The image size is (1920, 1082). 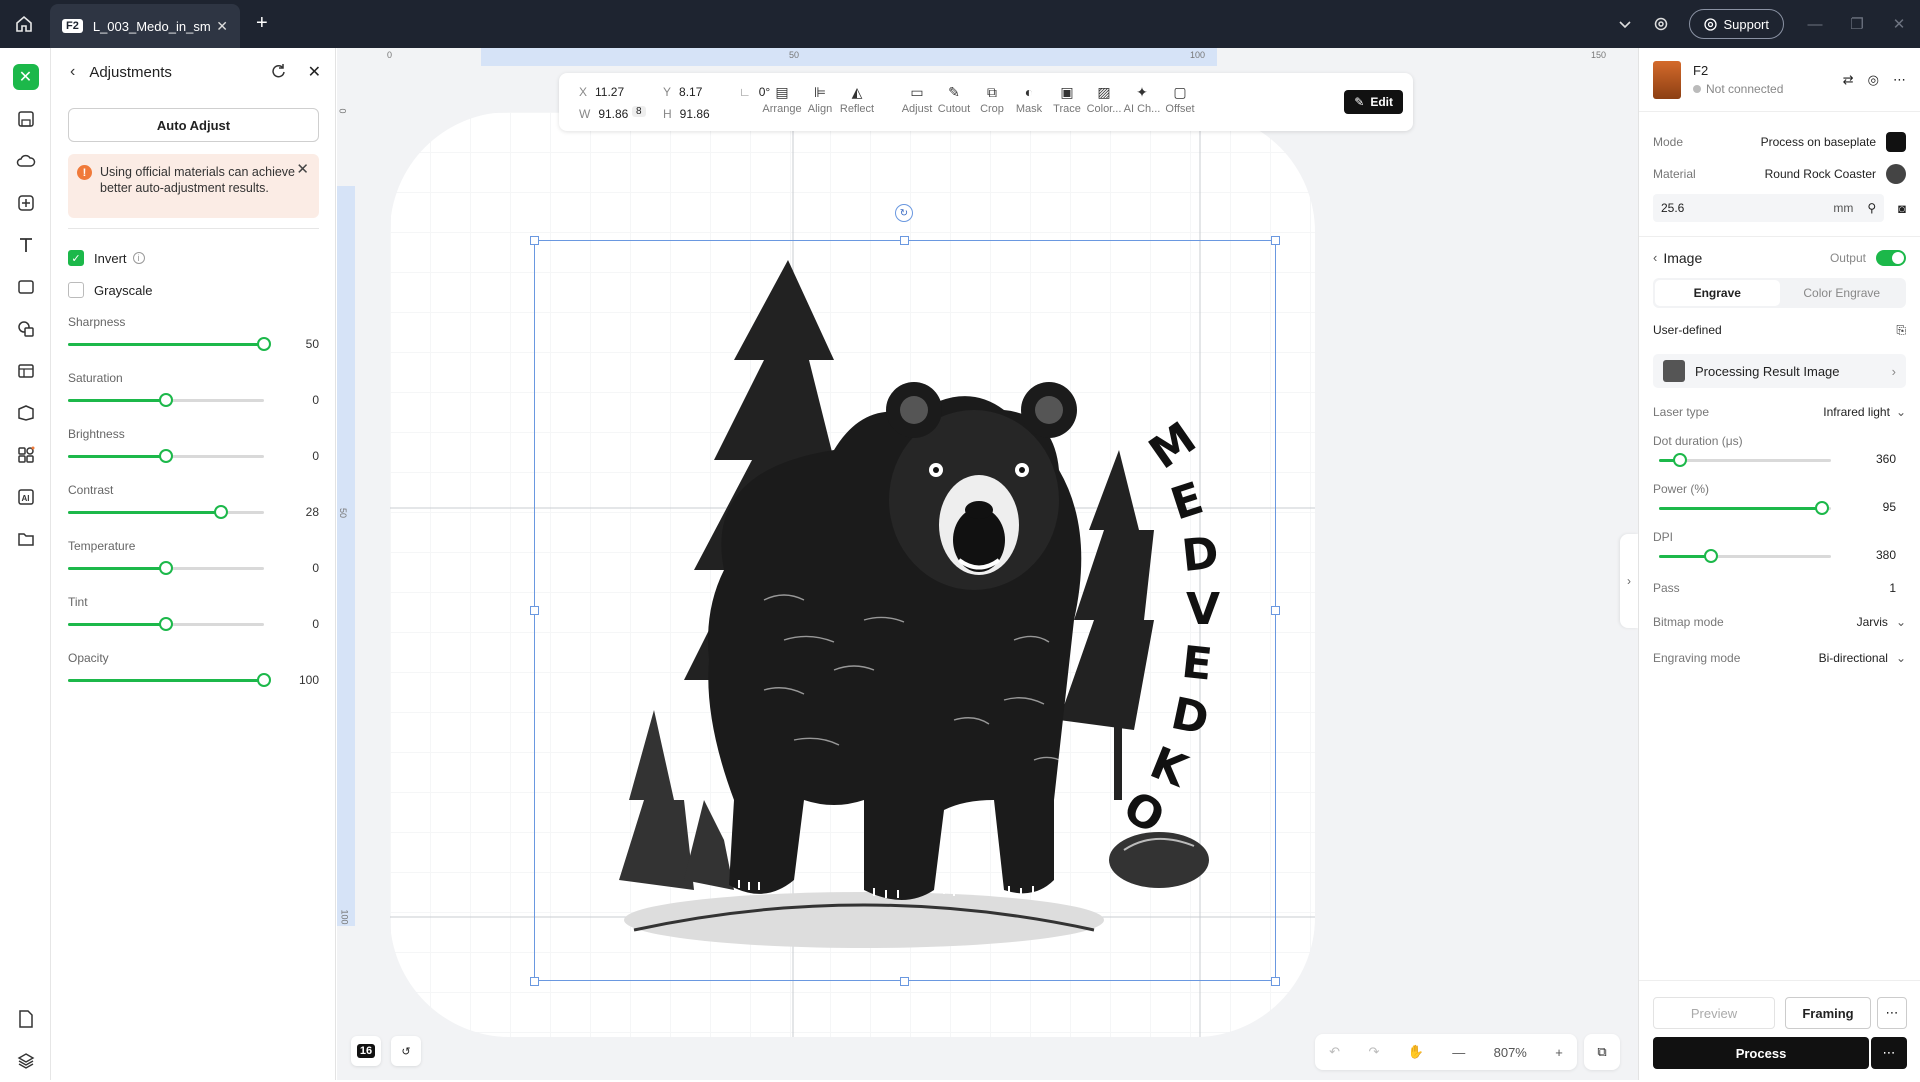 I want to click on process-more-button: ⋯, so click(x=1889, y=1053).